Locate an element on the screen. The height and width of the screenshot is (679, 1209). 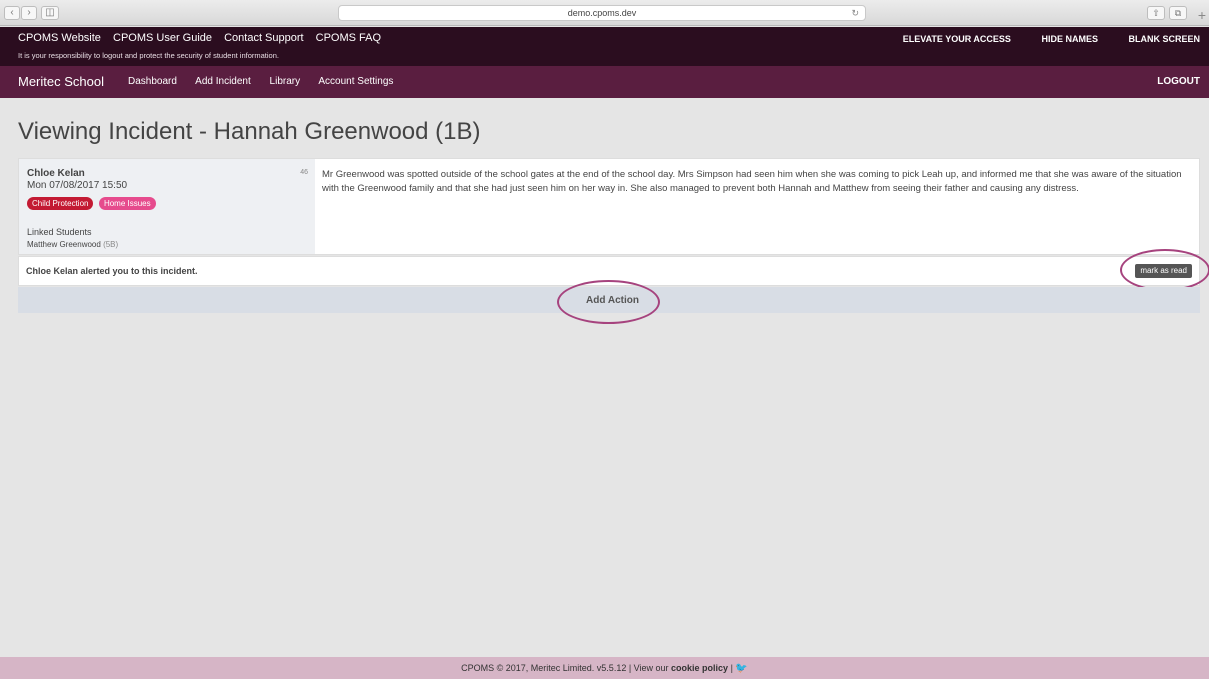
tag-home-issues: Home Issues is located at coordinates (127, 203).